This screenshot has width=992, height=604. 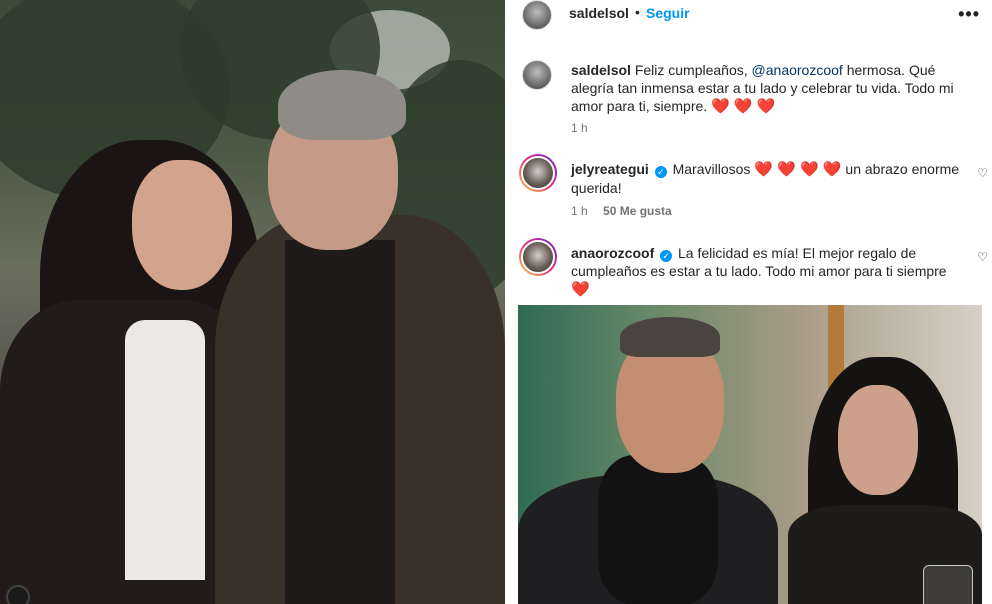 What do you see at coordinates (711, 169) in the screenshot?
I see `comment-body: Maravillosos` at bounding box center [711, 169].